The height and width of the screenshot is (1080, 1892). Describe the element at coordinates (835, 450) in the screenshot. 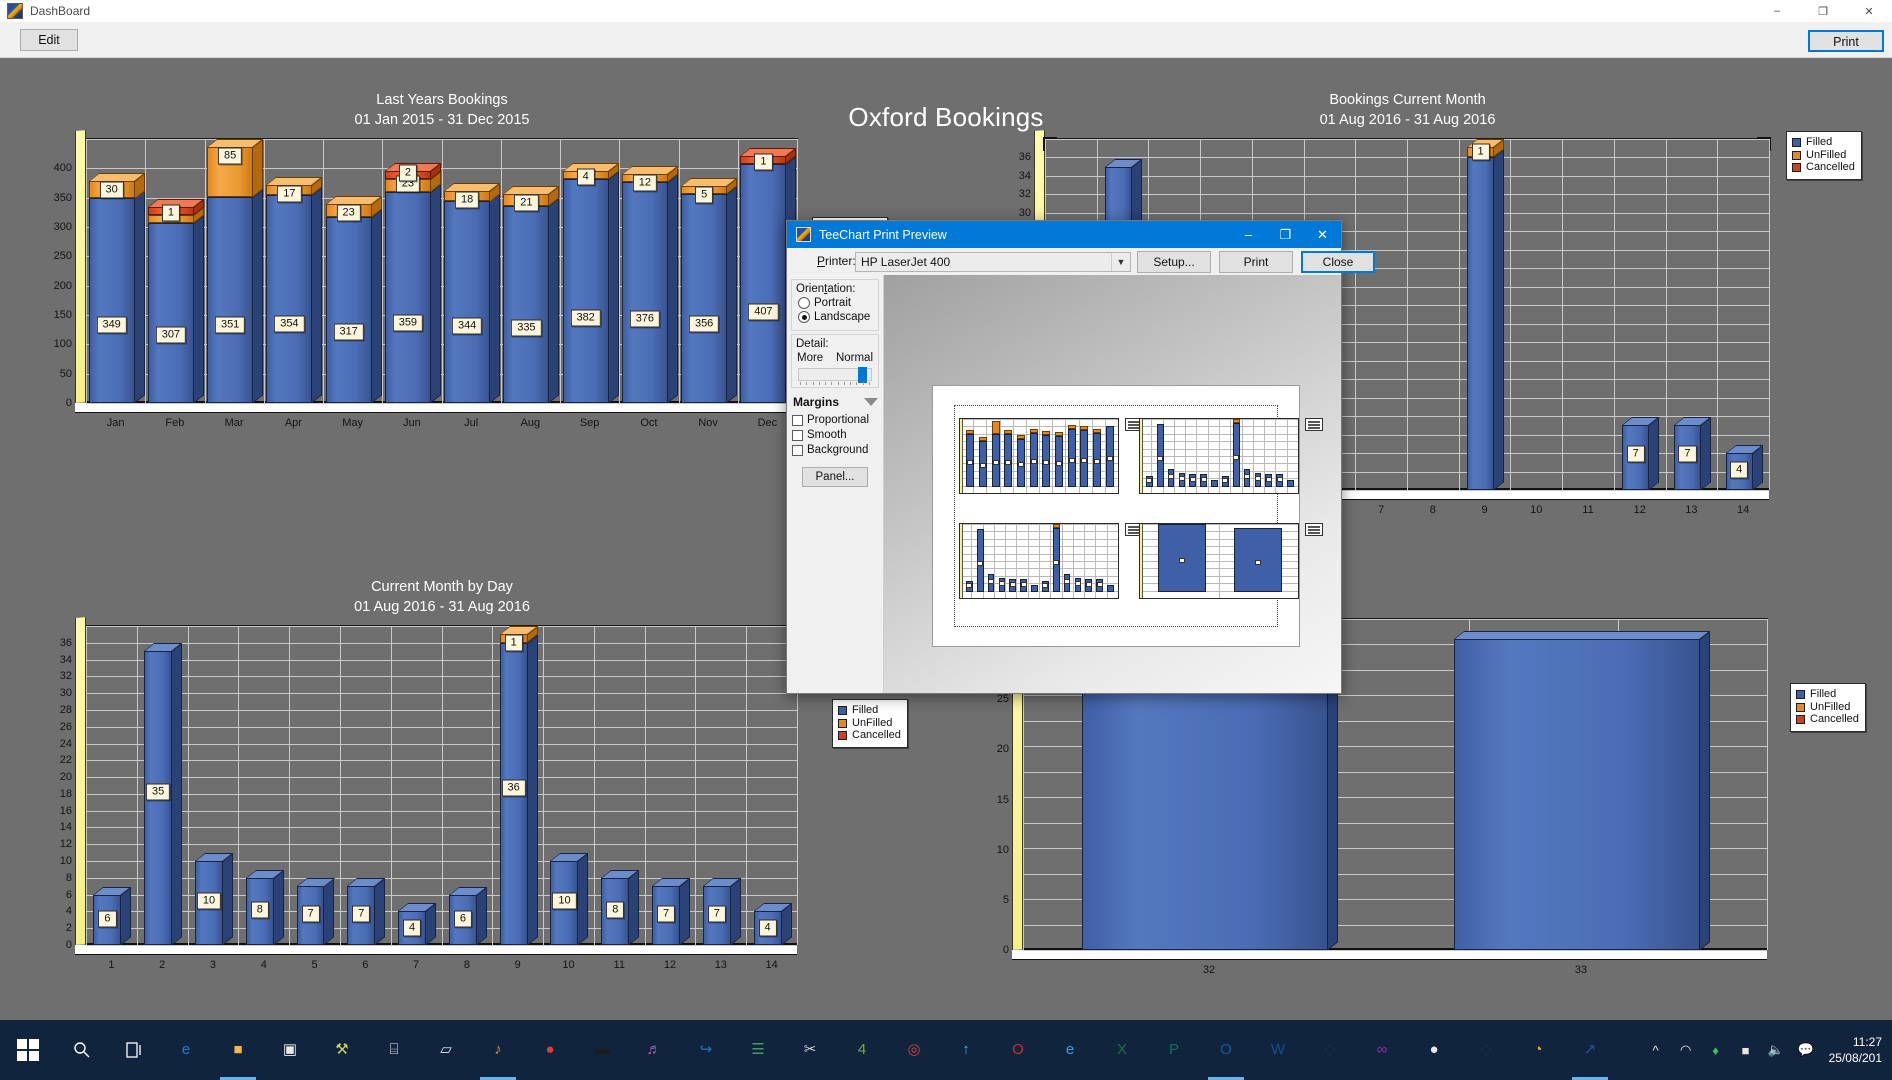

I see `background-checkbox: Background` at that location.